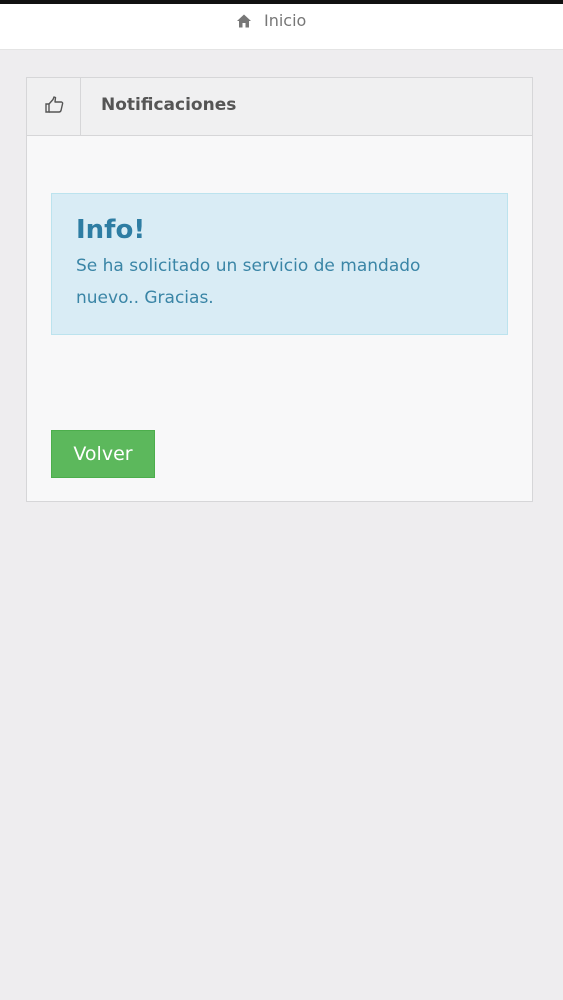  What do you see at coordinates (279, 107) in the screenshot?
I see `panel-header: Notificaciones` at bounding box center [279, 107].